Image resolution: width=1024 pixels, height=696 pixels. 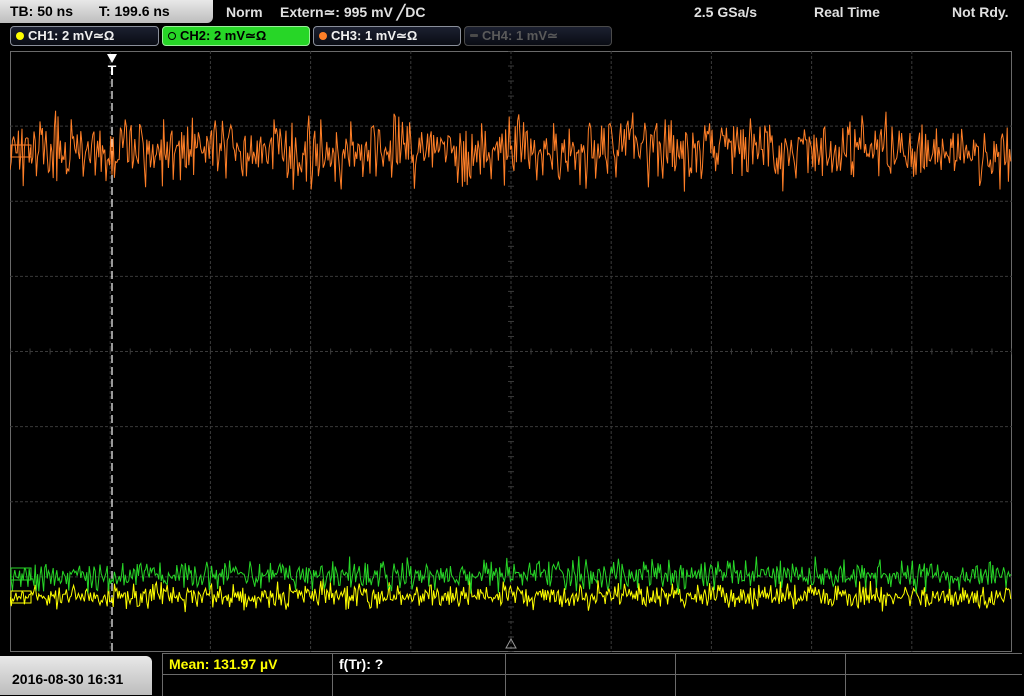 What do you see at coordinates (223, 35) in the screenshot?
I see `ch2-label: CH2: 2 mV≃Ω` at bounding box center [223, 35].